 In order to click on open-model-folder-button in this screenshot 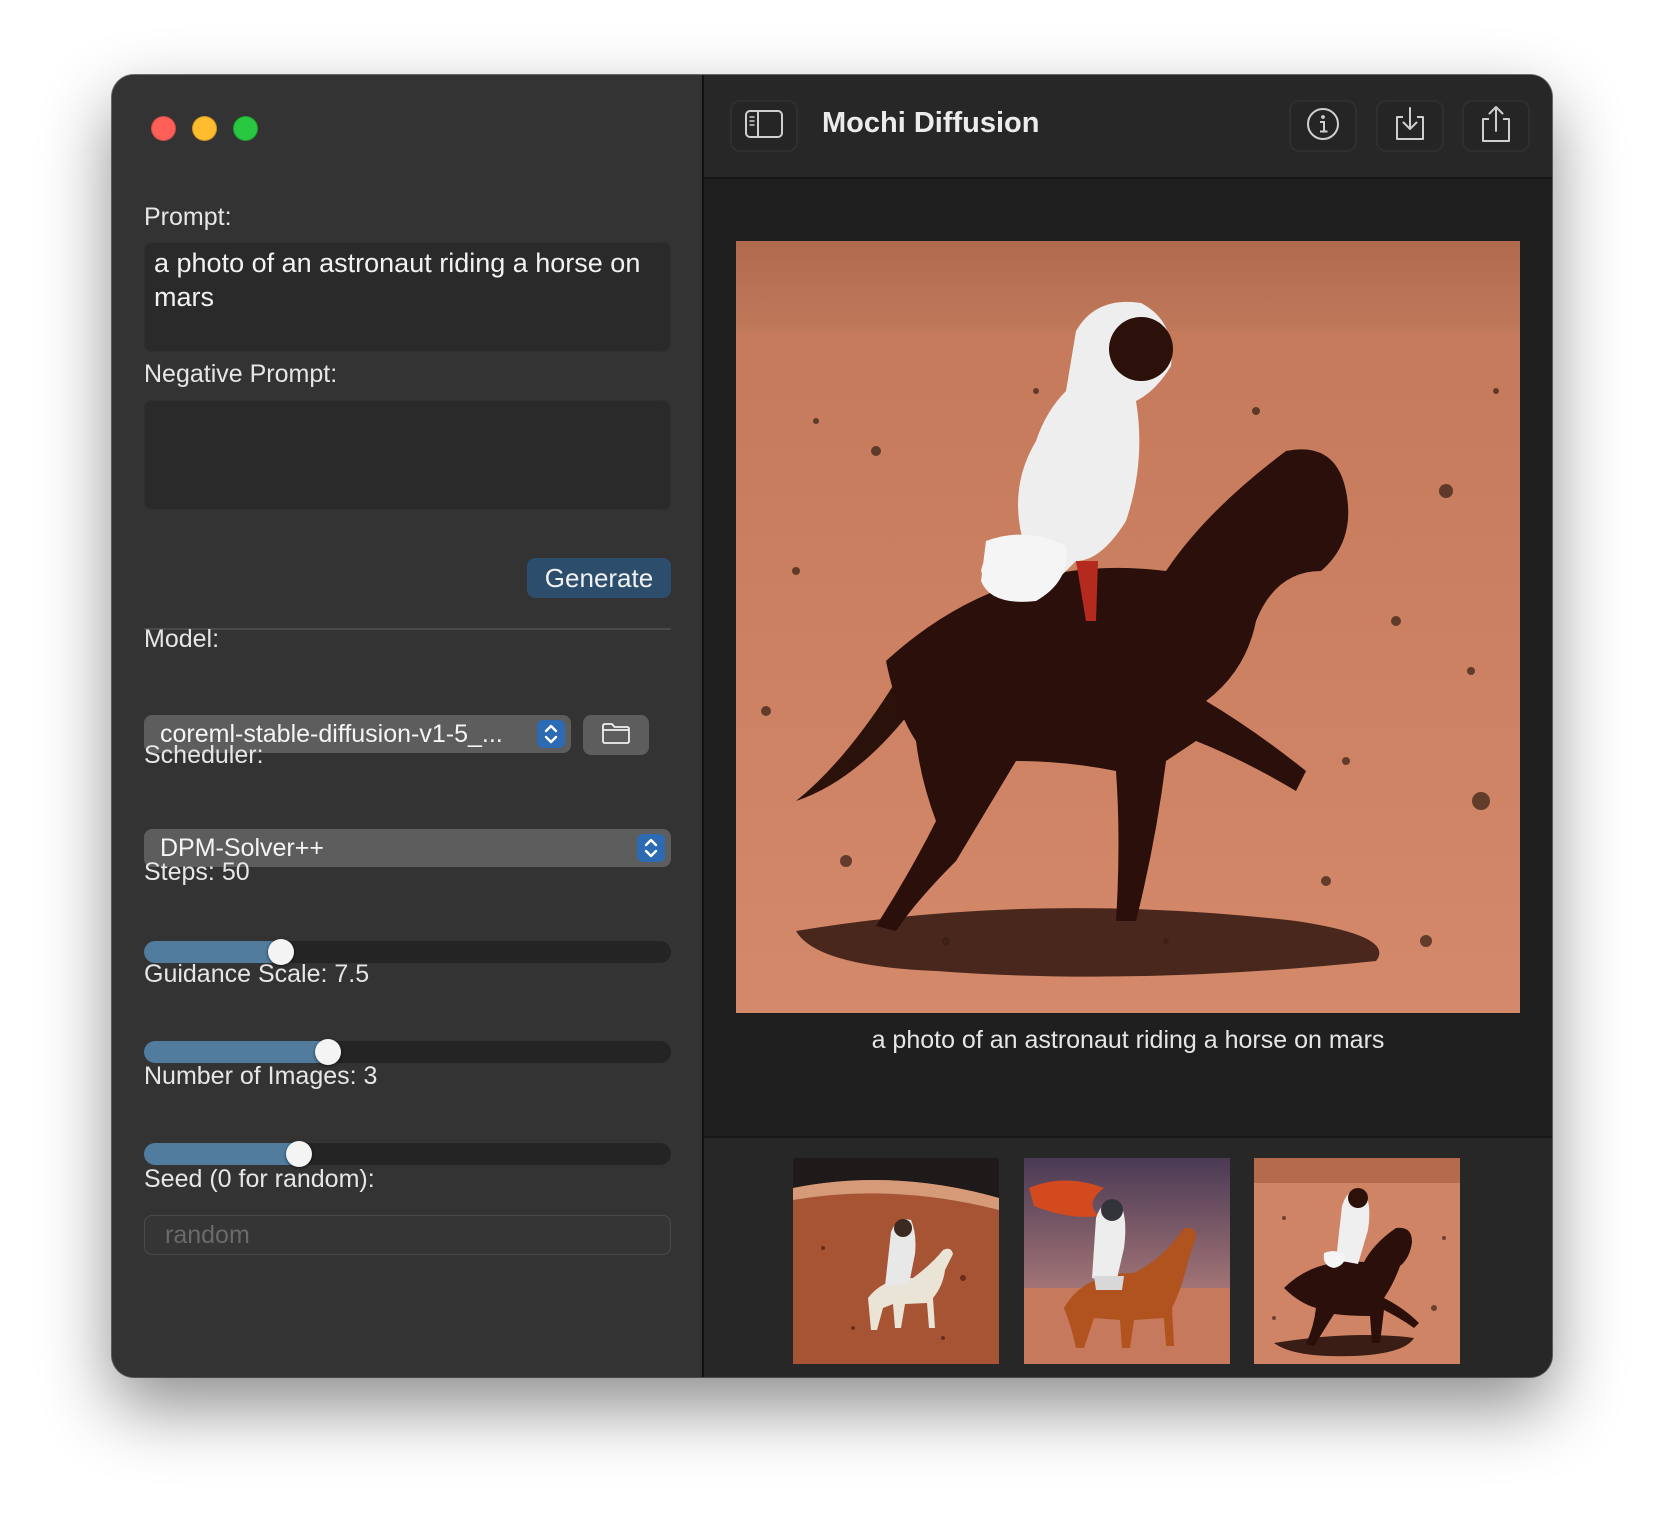, I will do `click(616, 735)`.